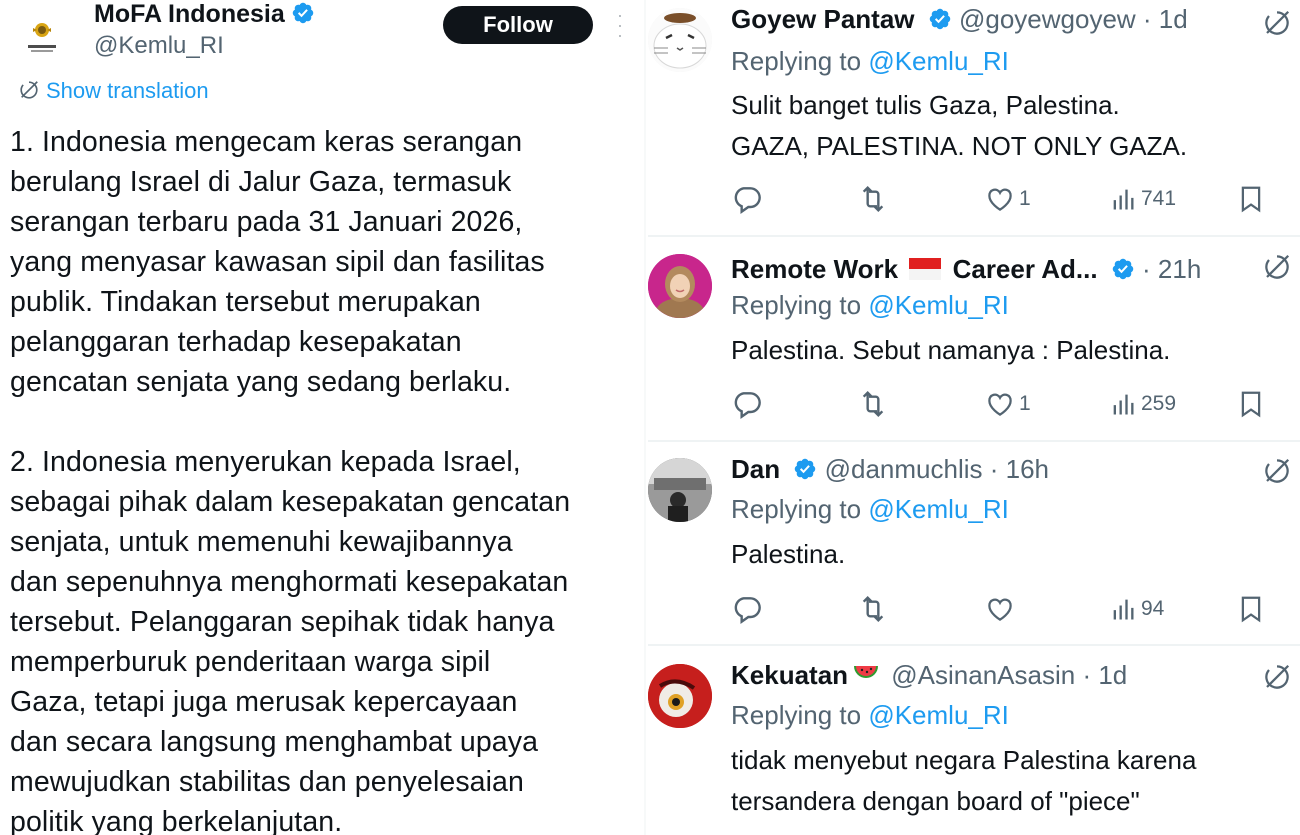  I want to click on views-button: 741, so click(1142, 199).